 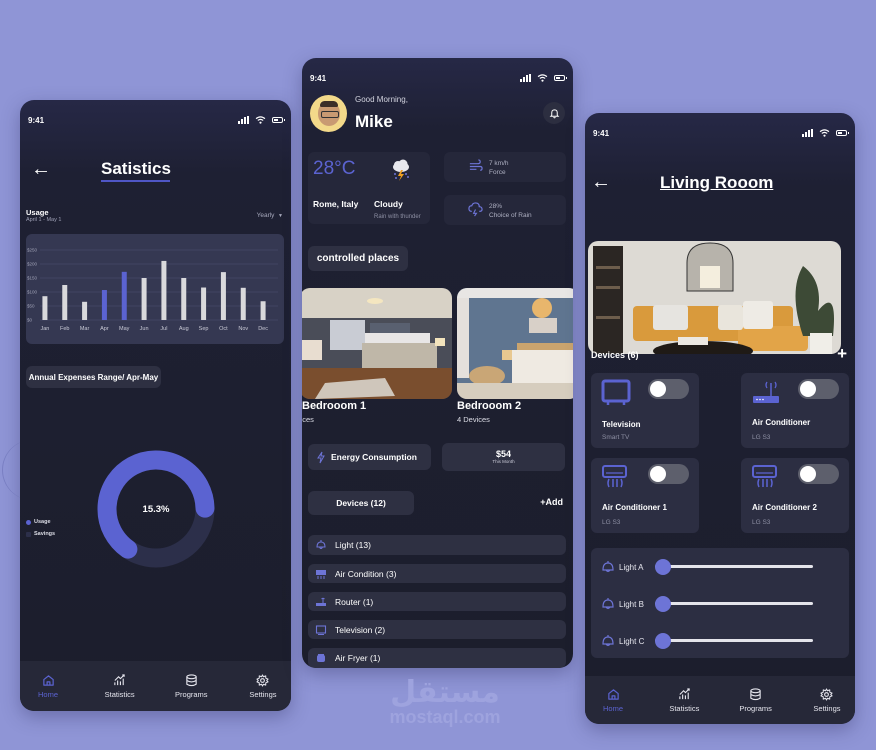 What do you see at coordinates (361, 503) in the screenshot?
I see `devices-count-text: Devices (12)` at bounding box center [361, 503].